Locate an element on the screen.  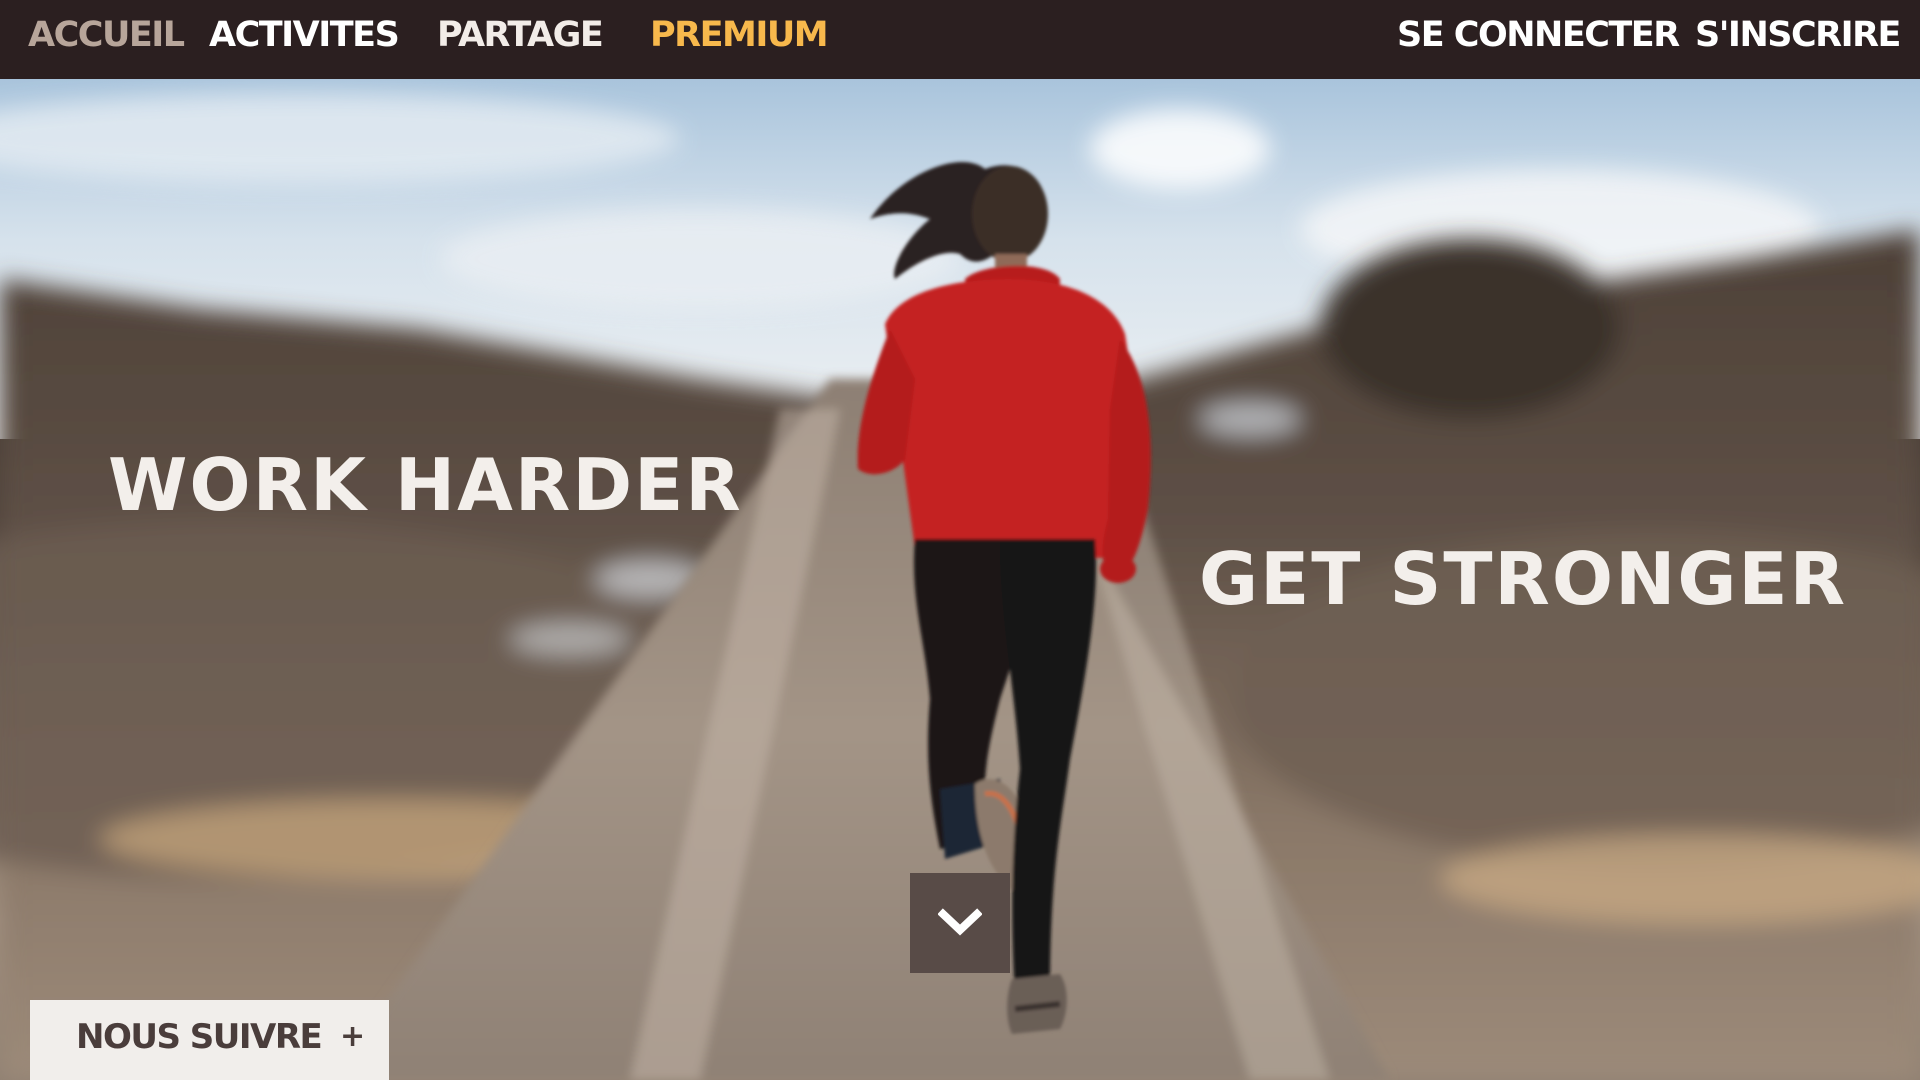
nav-link-premium: PREMIUM is located at coordinates (739, 35).